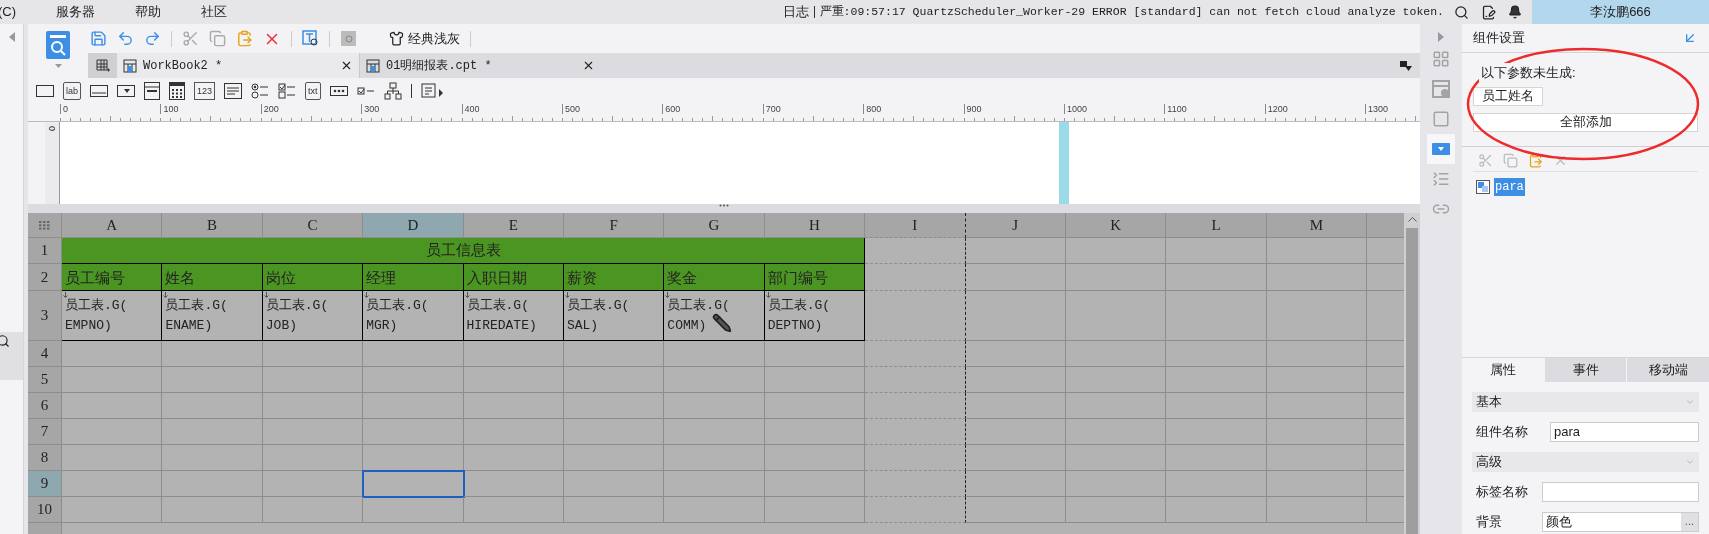 Image resolution: width=1709 pixels, height=534 pixels. What do you see at coordinates (1441, 149) in the screenshot?
I see `side-tool-button` at bounding box center [1441, 149].